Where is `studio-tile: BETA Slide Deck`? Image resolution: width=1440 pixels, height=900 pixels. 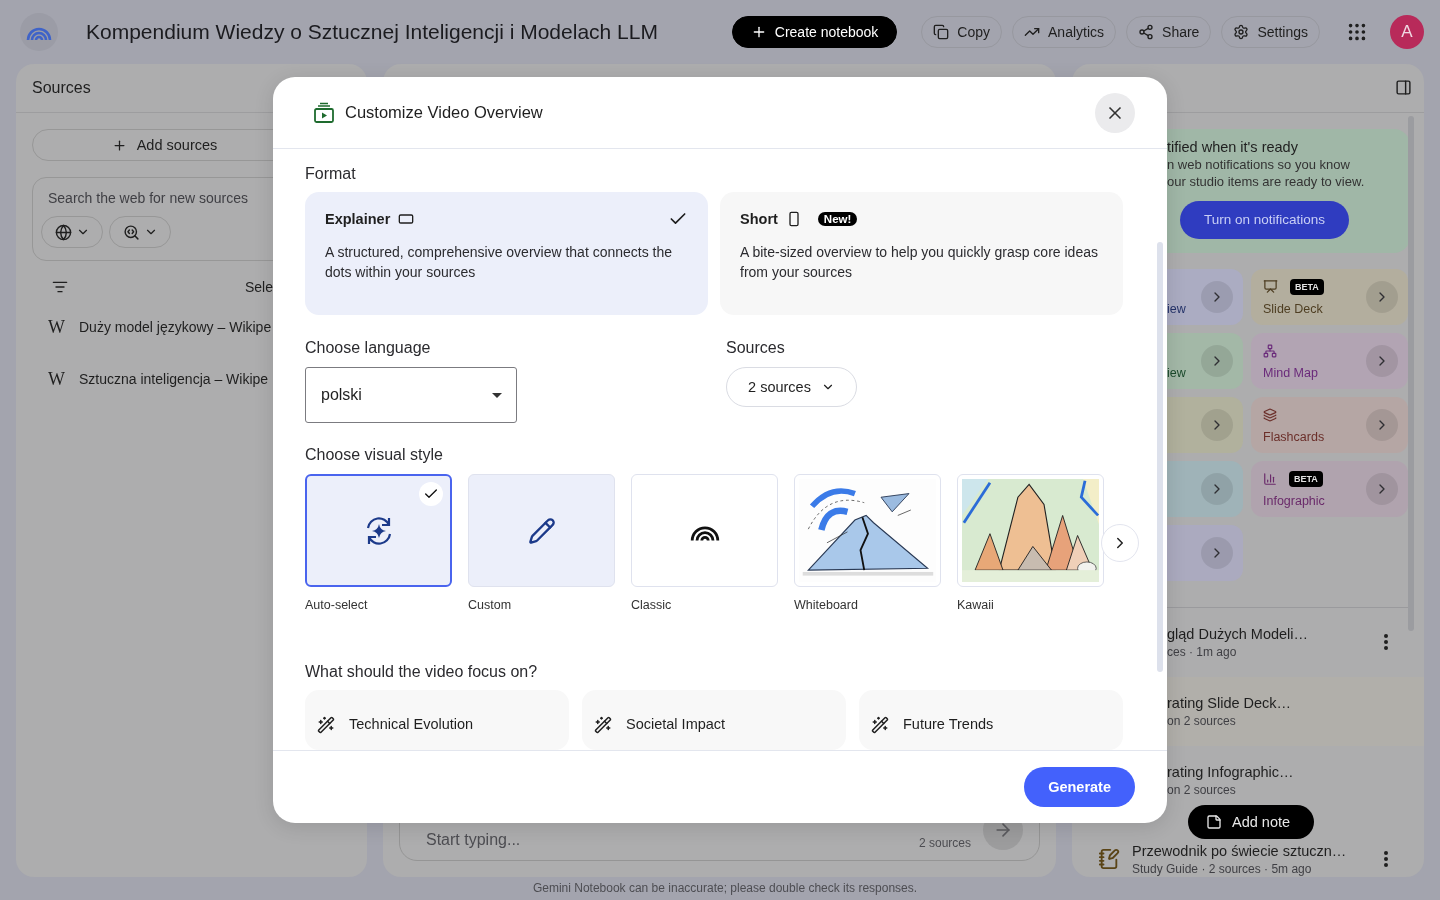 studio-tile: BETA Slide Deck is located at coordinates (1329, 296).